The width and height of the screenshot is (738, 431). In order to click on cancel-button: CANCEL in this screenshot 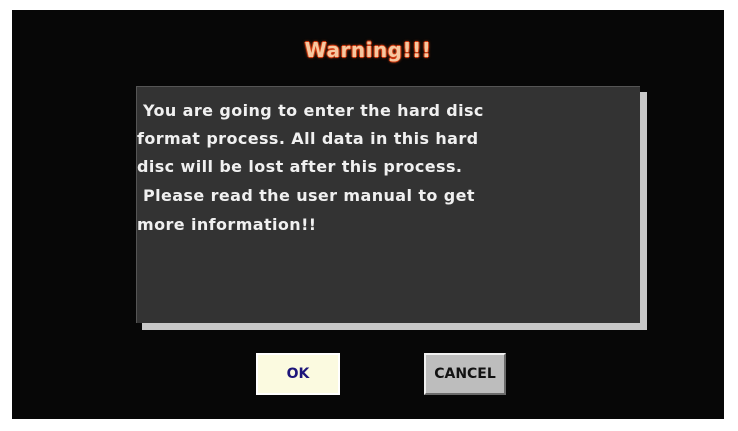, I will do `click(465, 374)`.